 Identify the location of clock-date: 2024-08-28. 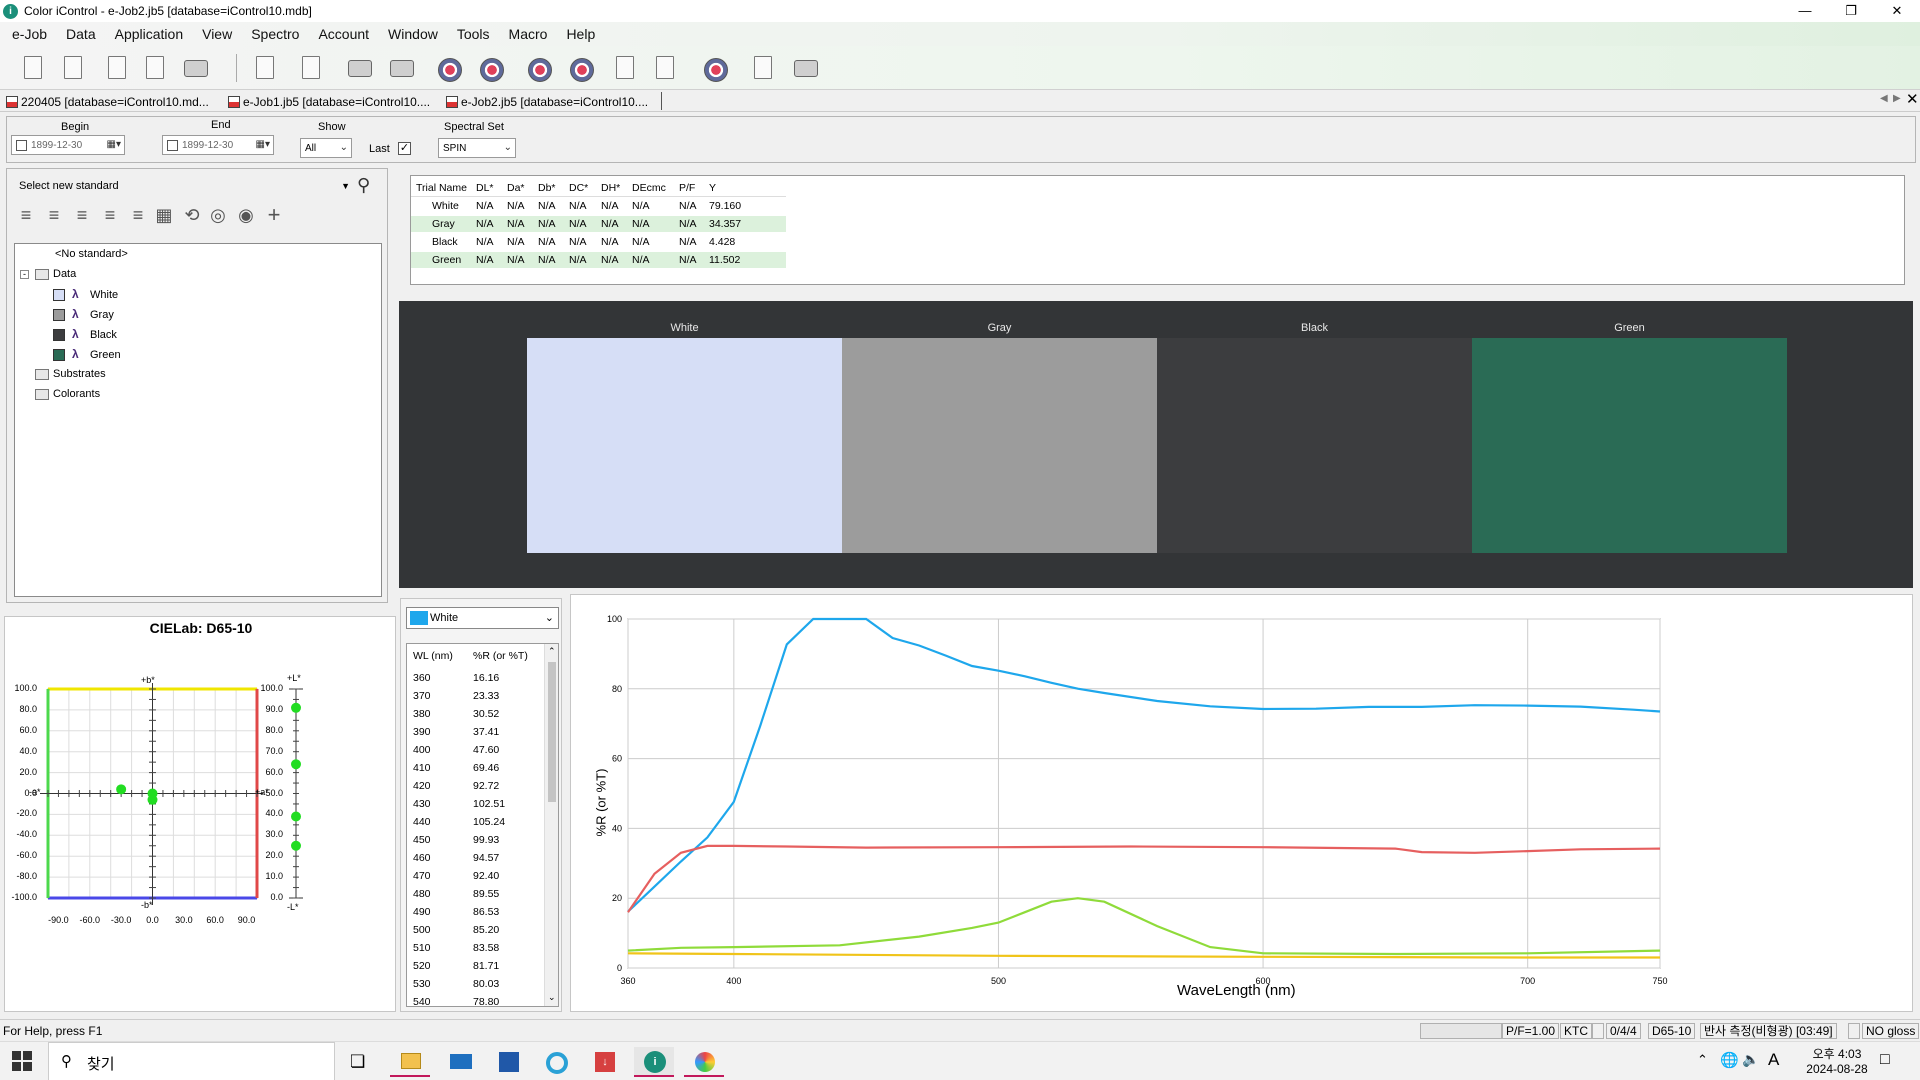
(1837, 1069).